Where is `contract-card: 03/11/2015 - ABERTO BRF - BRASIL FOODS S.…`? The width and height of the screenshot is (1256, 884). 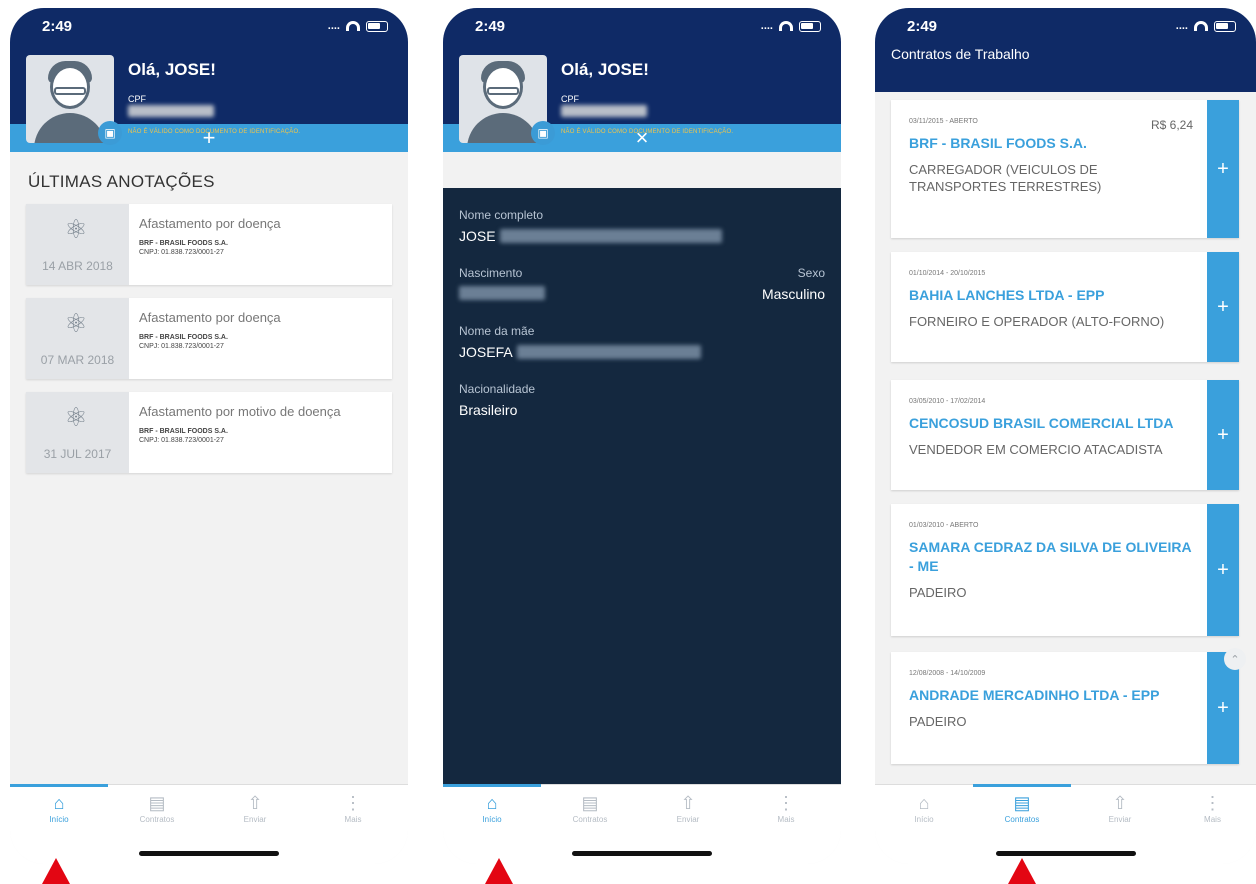 contract-card: 03/11/2015 - ABERTO BRF - BRASIL FOODS S.… is located at coordinates (1065, 169).